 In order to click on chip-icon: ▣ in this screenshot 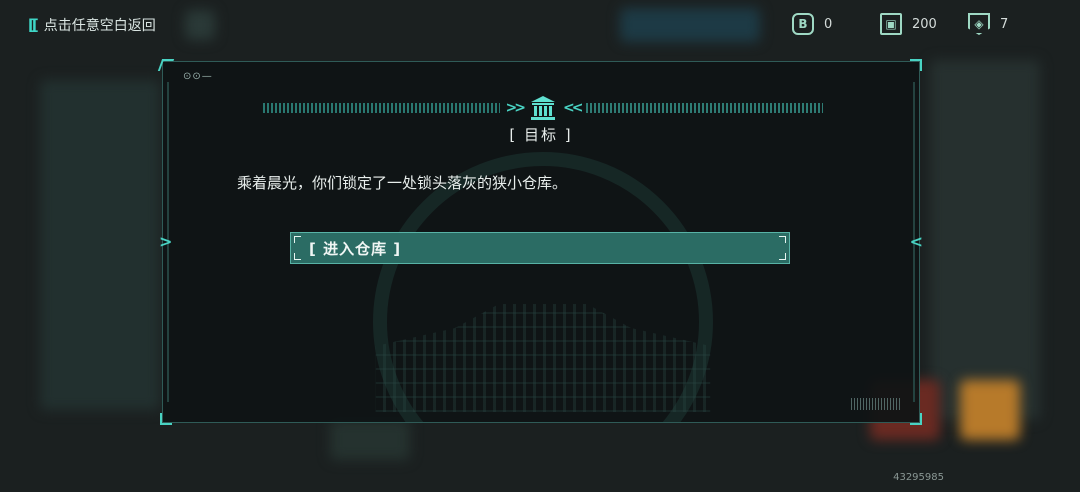, I will do `click(891, 24)`.